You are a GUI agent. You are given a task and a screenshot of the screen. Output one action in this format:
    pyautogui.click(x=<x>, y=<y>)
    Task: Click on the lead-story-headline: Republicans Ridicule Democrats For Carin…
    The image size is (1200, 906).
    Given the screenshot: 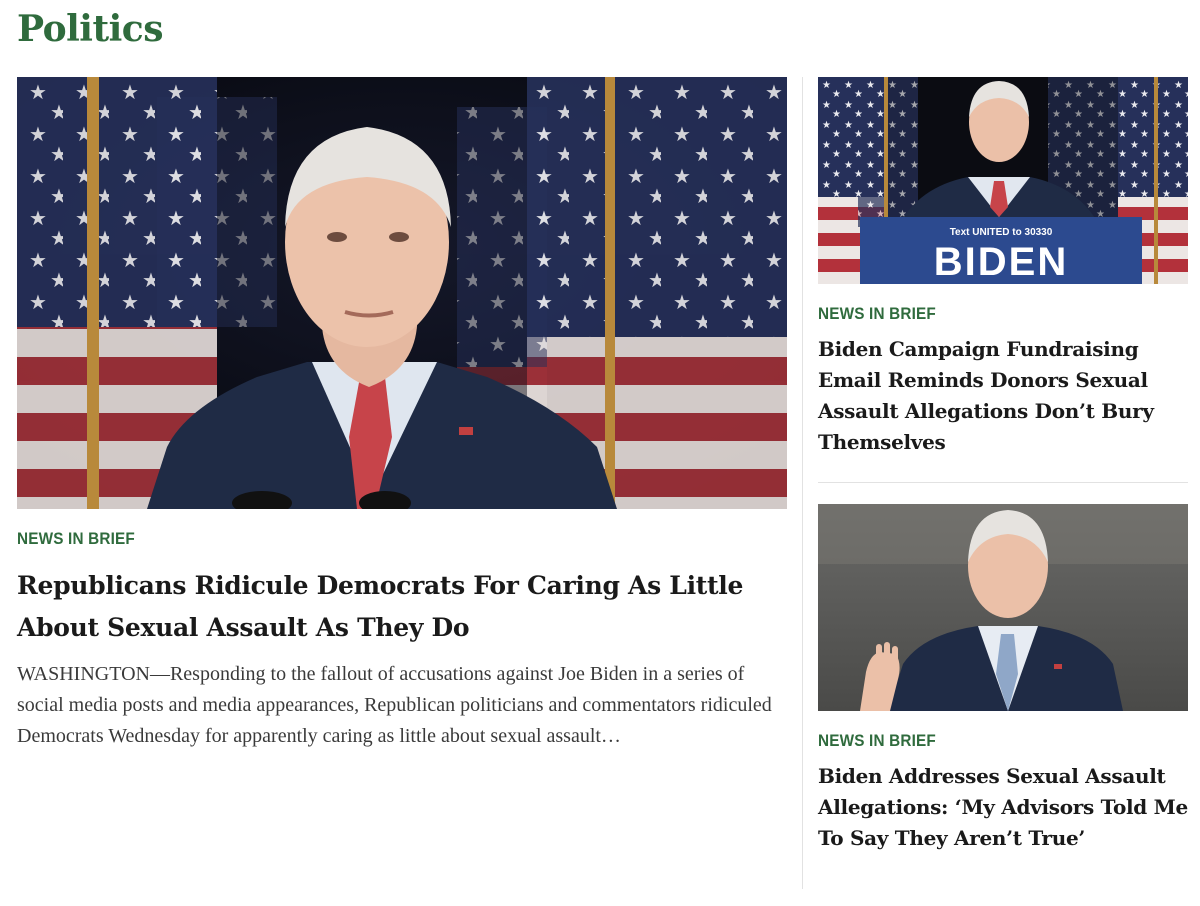 What is the action you would take?
    pyautogui.click(x=402, y=607)
    